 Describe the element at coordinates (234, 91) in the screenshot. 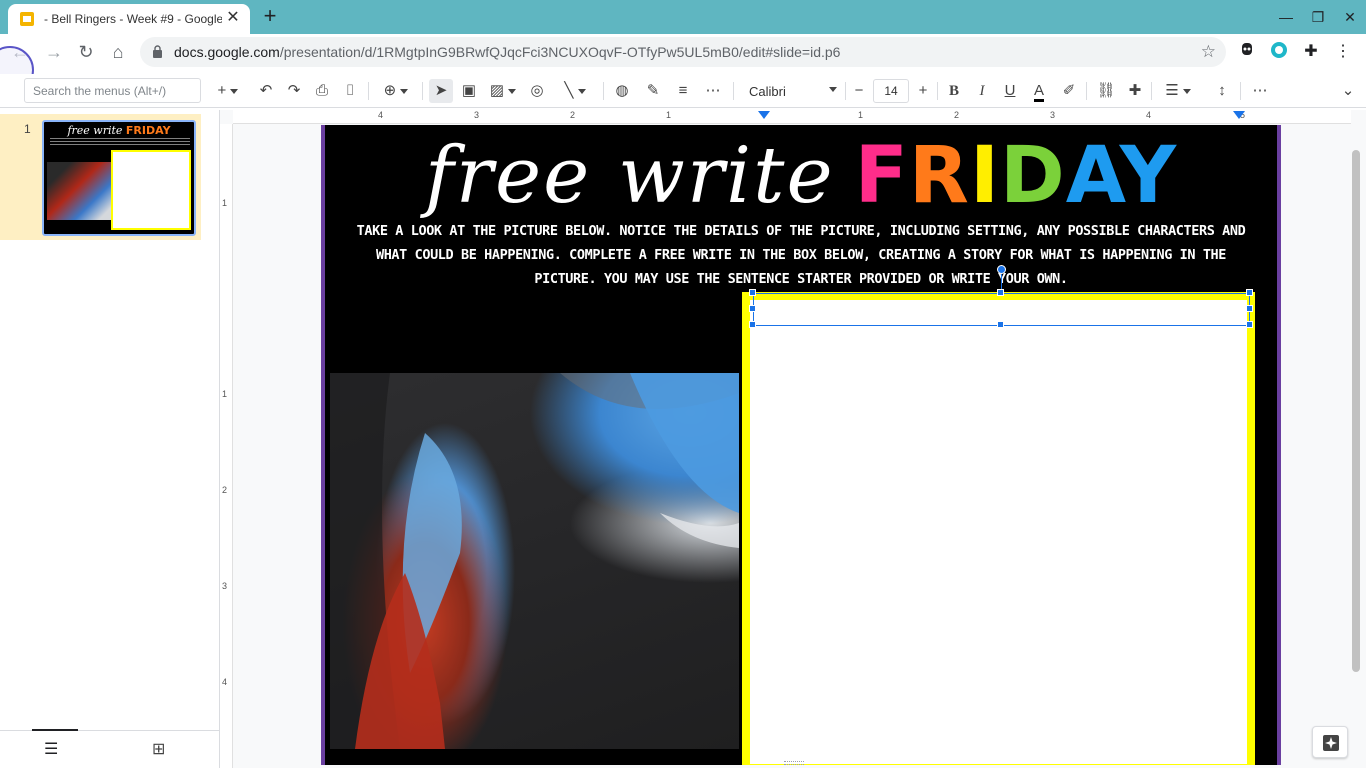

I see `new-slide-caret-icon` at that location.